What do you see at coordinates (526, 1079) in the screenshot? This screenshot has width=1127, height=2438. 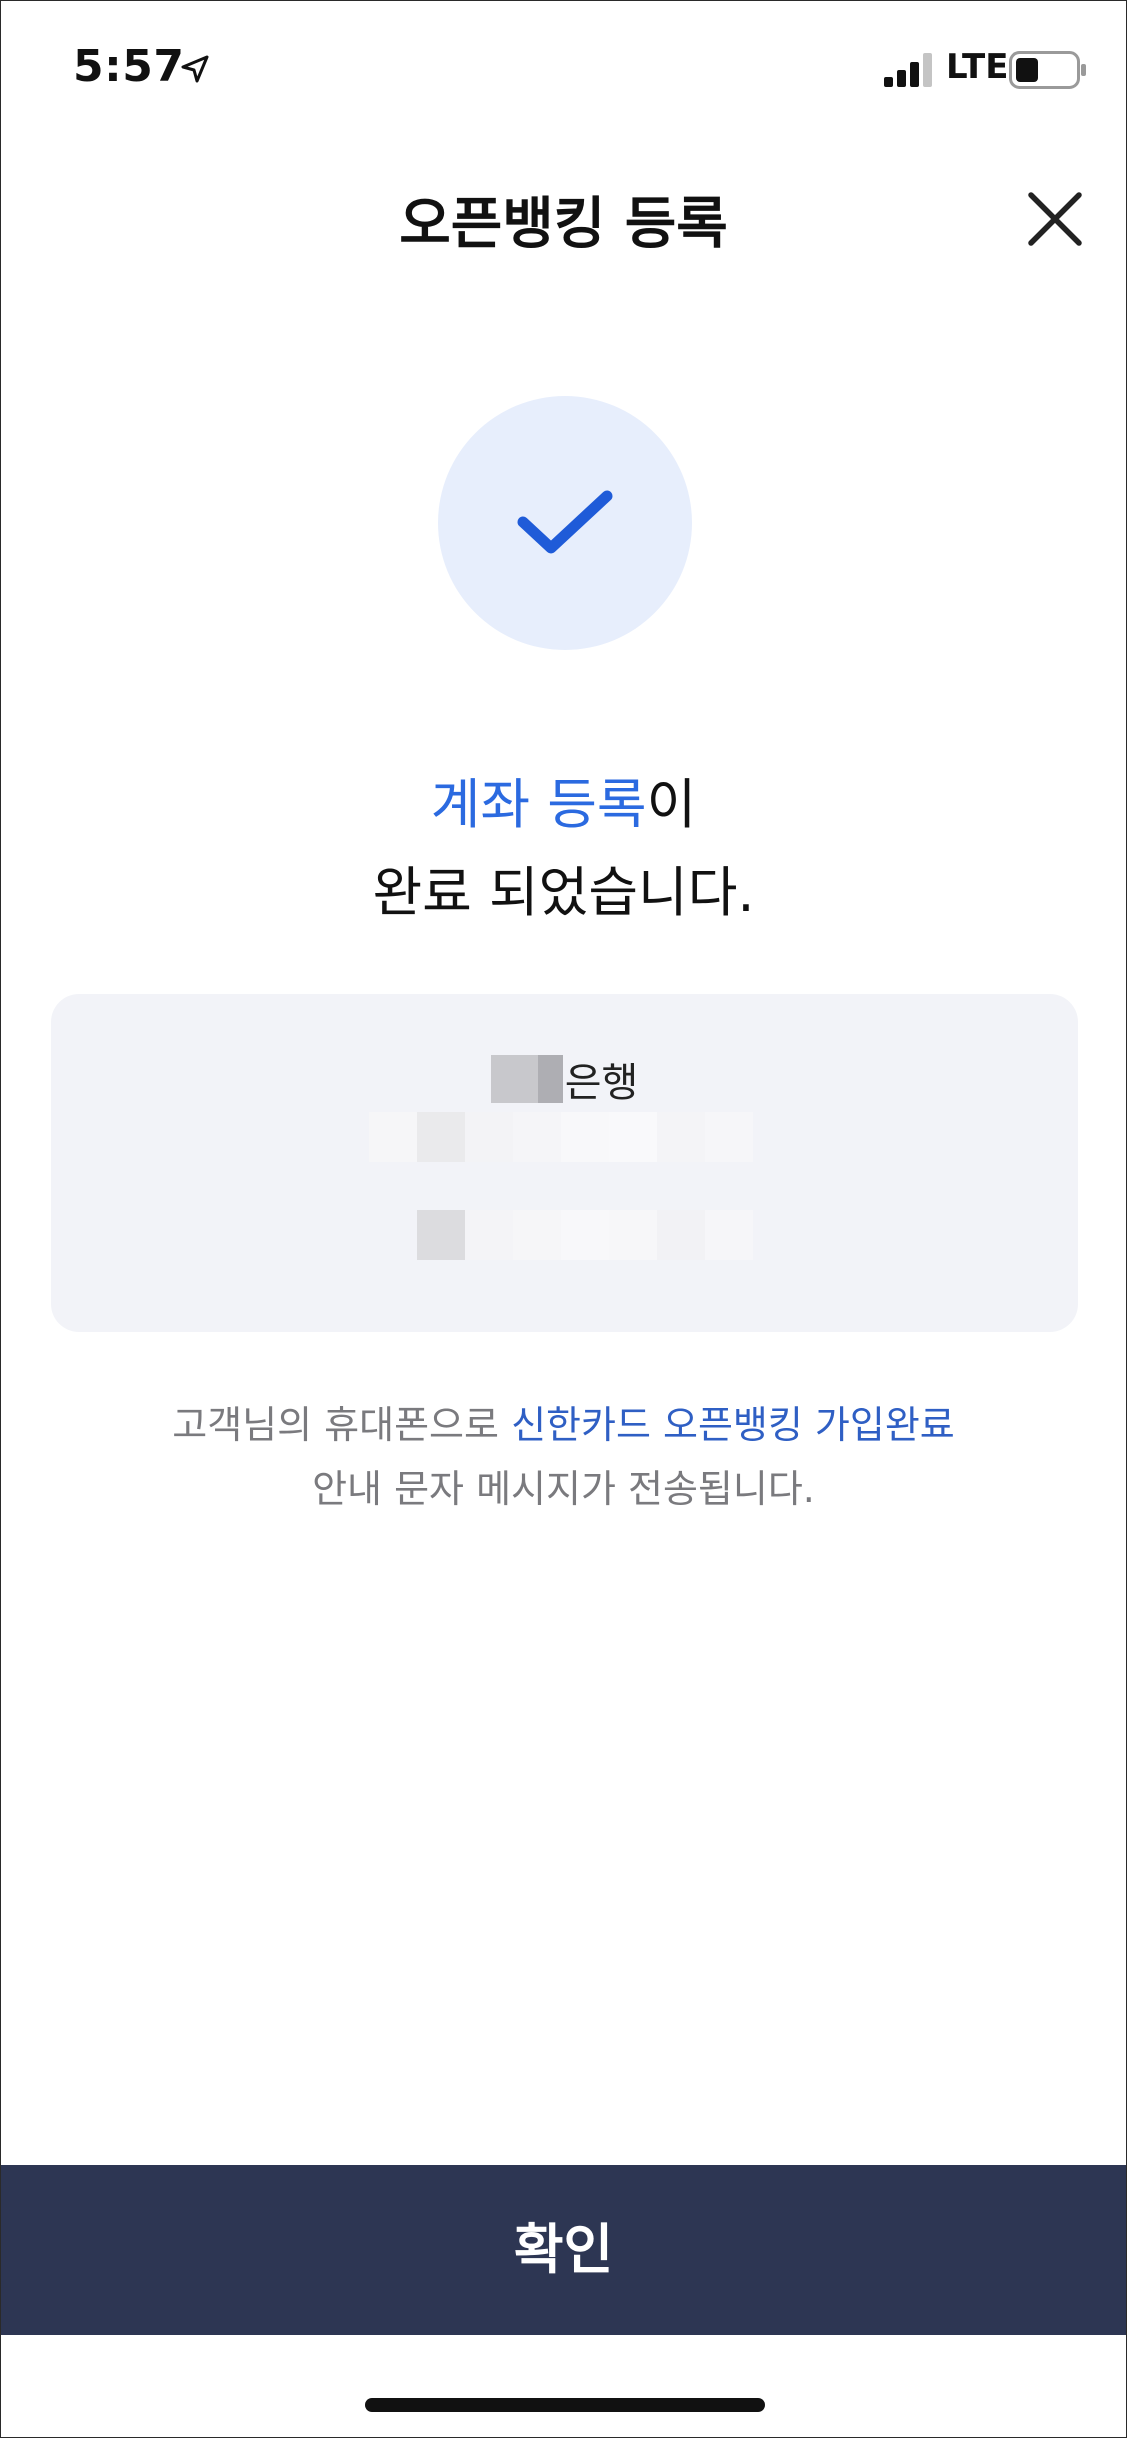 I see `bank-name-masked` at bounding box center [526, 1079].